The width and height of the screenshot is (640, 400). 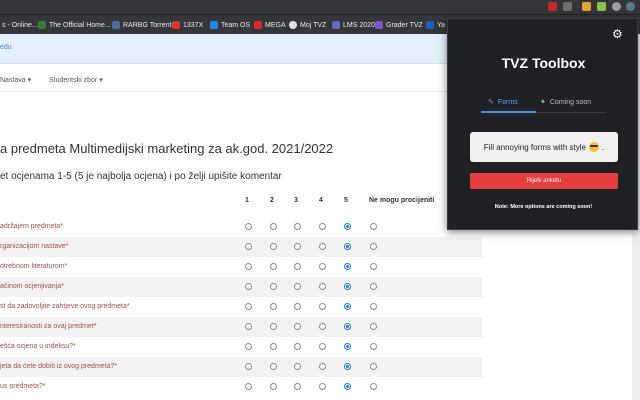 I want to click on table-row: adržajem predmeta*, so click(x=241, y=227).